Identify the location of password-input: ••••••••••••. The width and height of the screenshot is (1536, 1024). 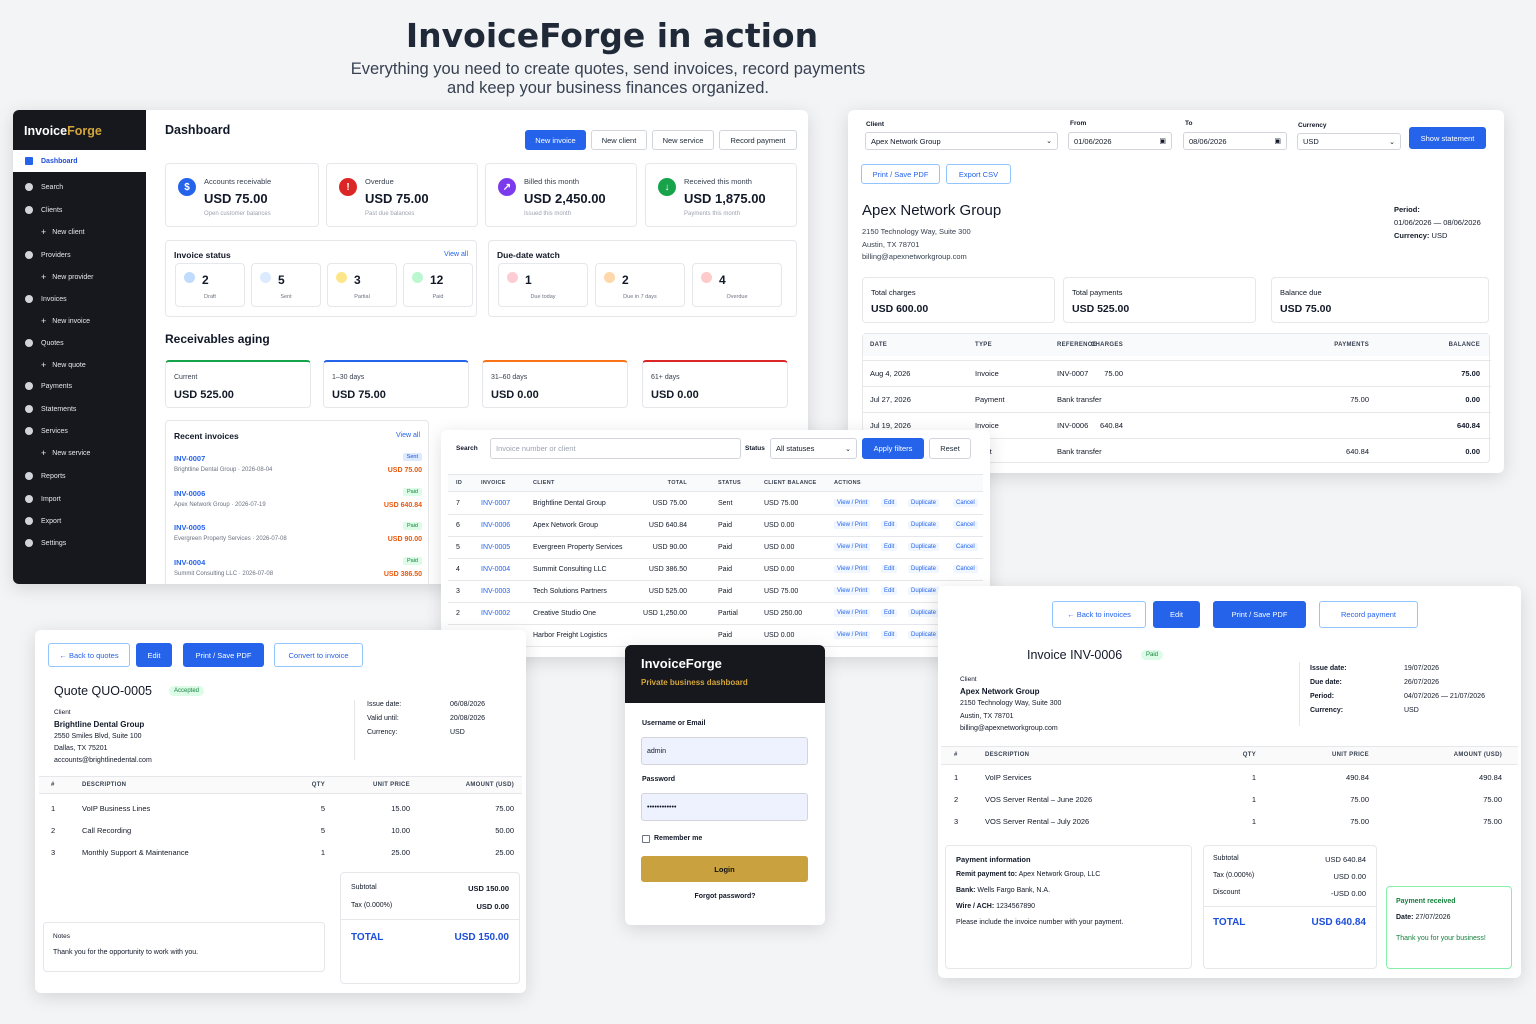
(724, 807).